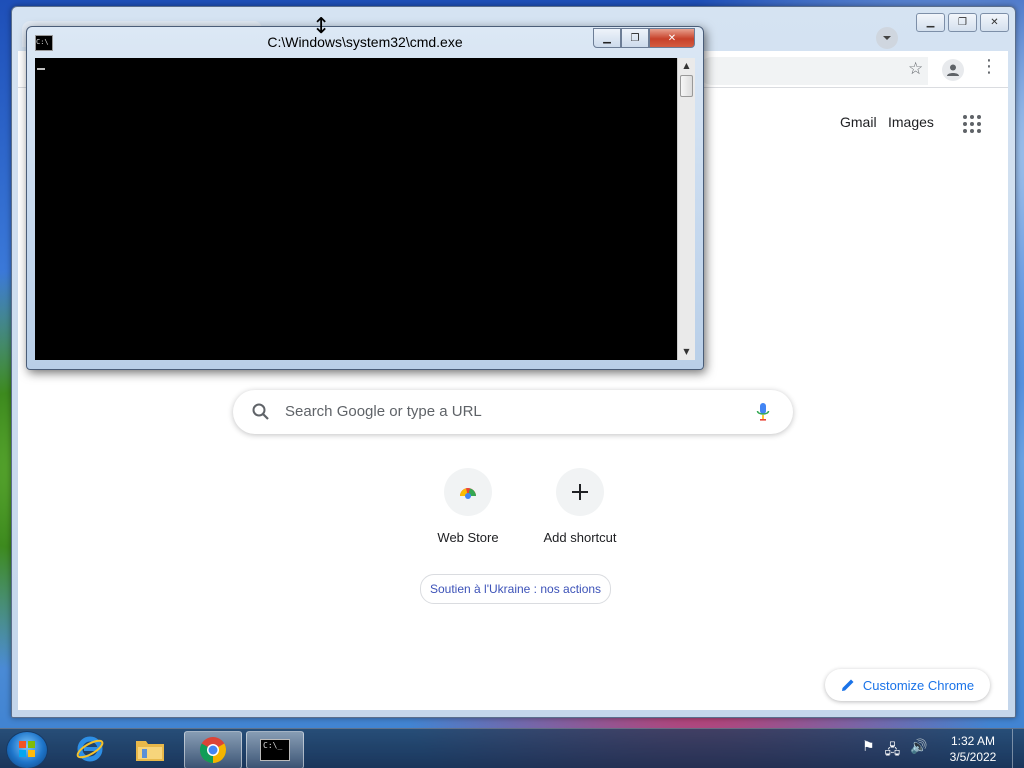  I want to click on shortcut-web-store: Web Store, so click(468, 513).